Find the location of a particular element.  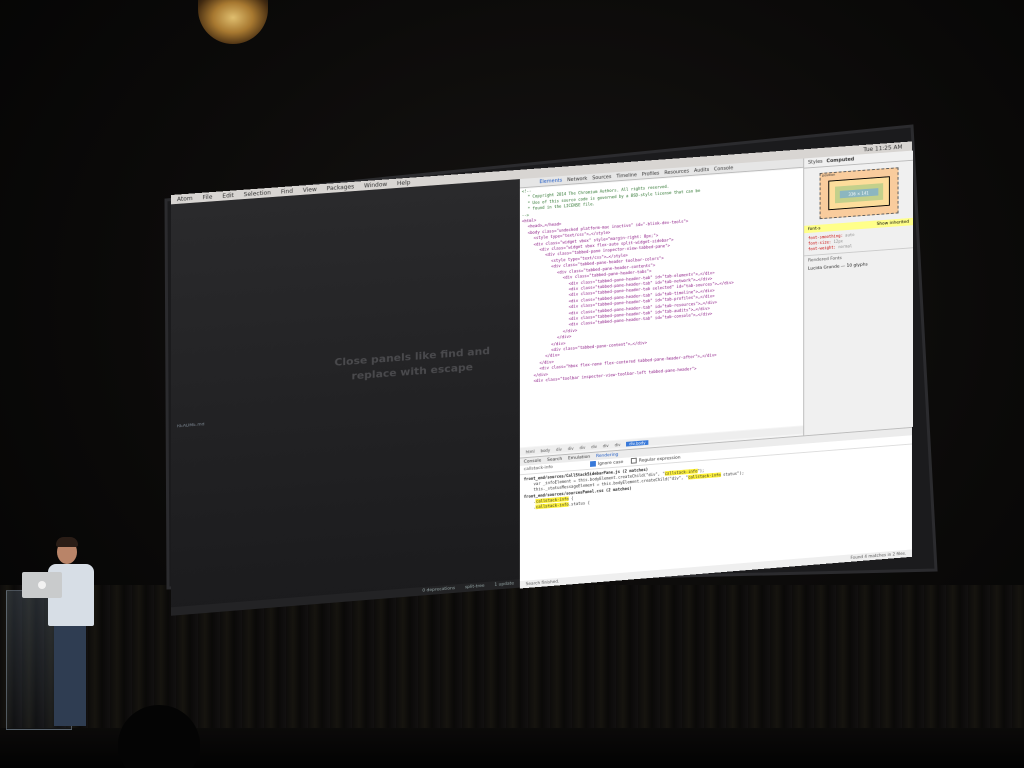

sidebar-tab-styles: Styles is located at coordinates (815, 162).